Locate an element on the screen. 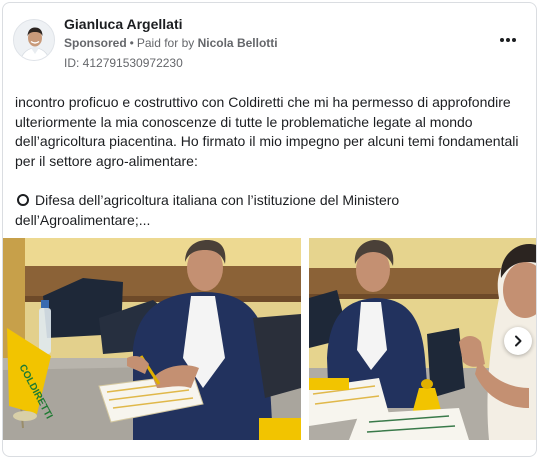  more-options-icon is located at coordinates (508, 40).